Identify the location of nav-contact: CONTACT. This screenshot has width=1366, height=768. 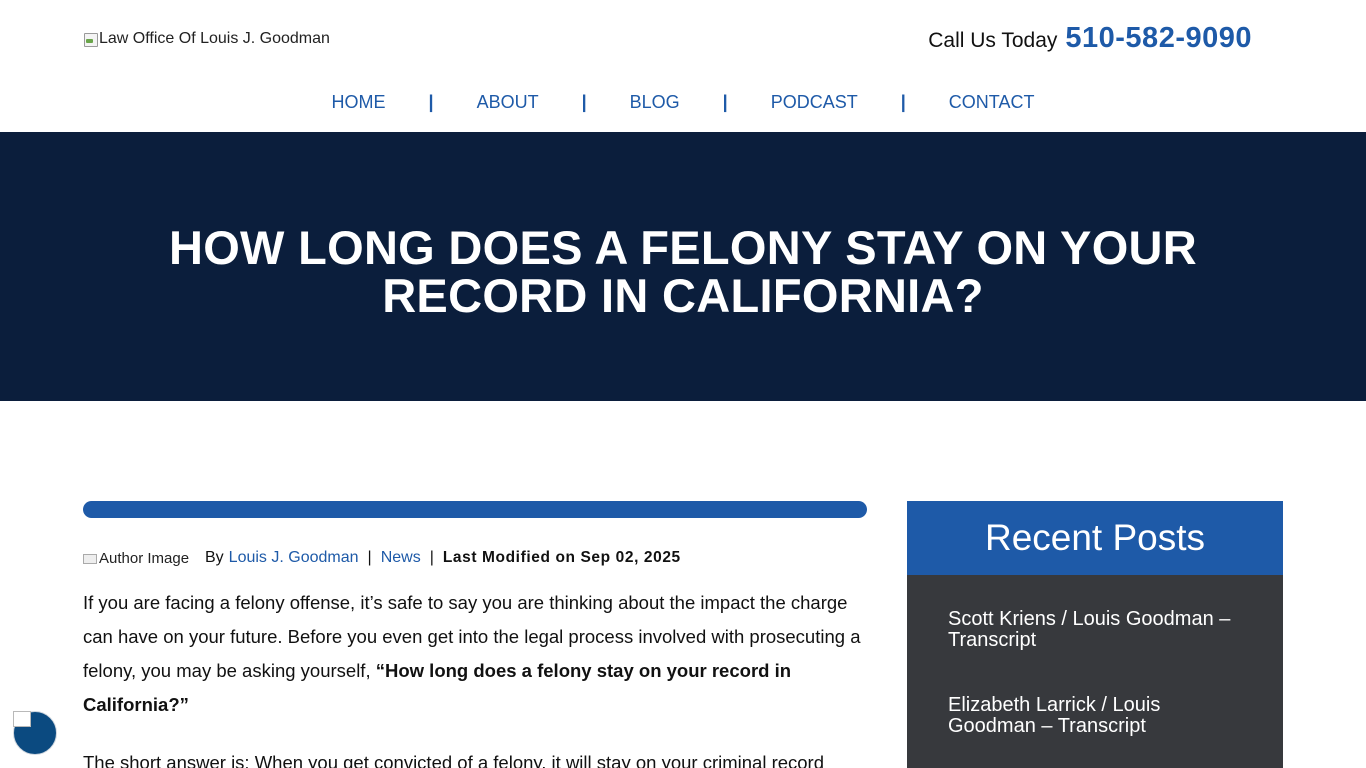
(992, 102).